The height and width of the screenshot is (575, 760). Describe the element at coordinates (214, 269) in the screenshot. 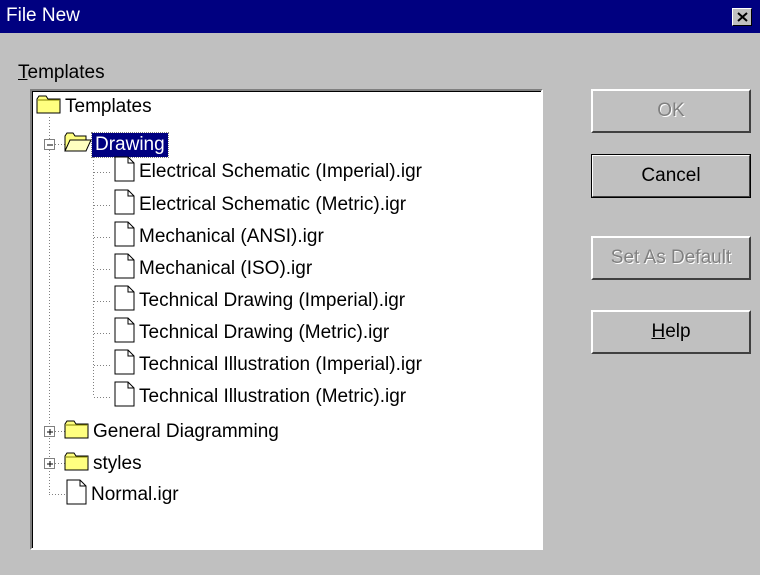

I see `tree-item-file: Mechanical (ISO).igr` at that location.